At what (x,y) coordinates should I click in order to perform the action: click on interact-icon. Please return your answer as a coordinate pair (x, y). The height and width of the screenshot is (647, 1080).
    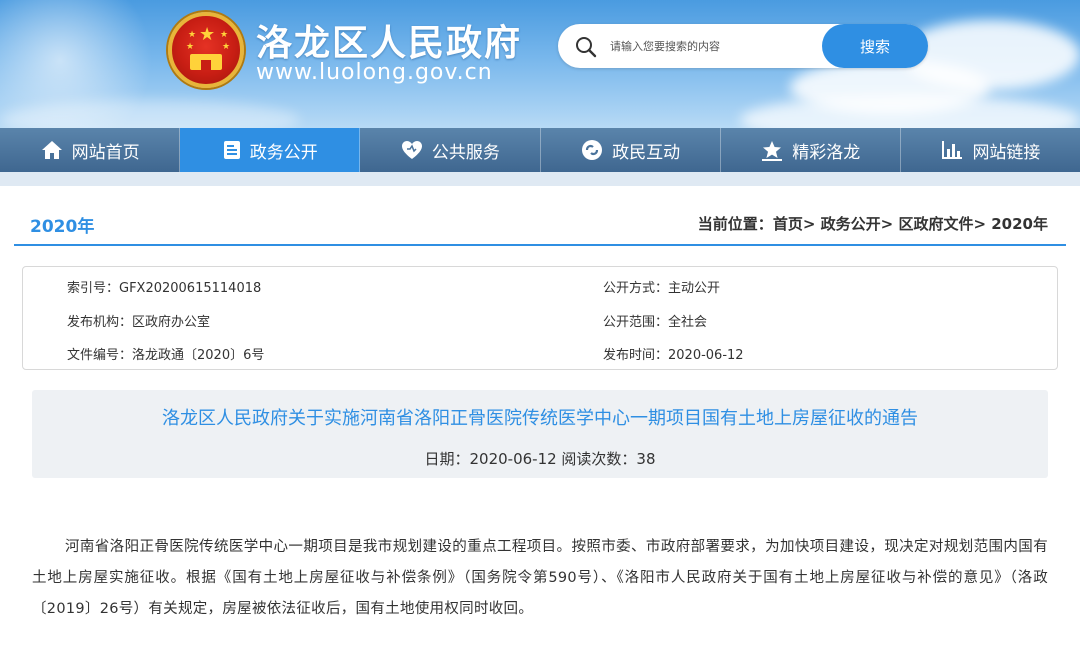
    Looking at the image, I should click on (592, 150).